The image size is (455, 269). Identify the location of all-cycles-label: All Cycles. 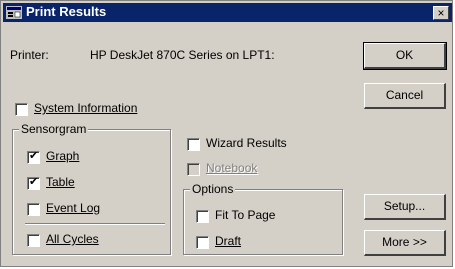
(72, 239).